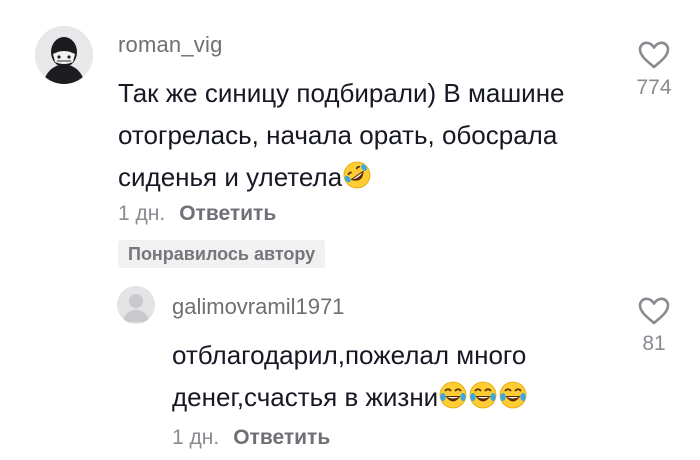 This screenshot has height=460, width=700. Describe the element at coordinates (654, 343) in the screenshot. I see `like-count: 81` at that location.